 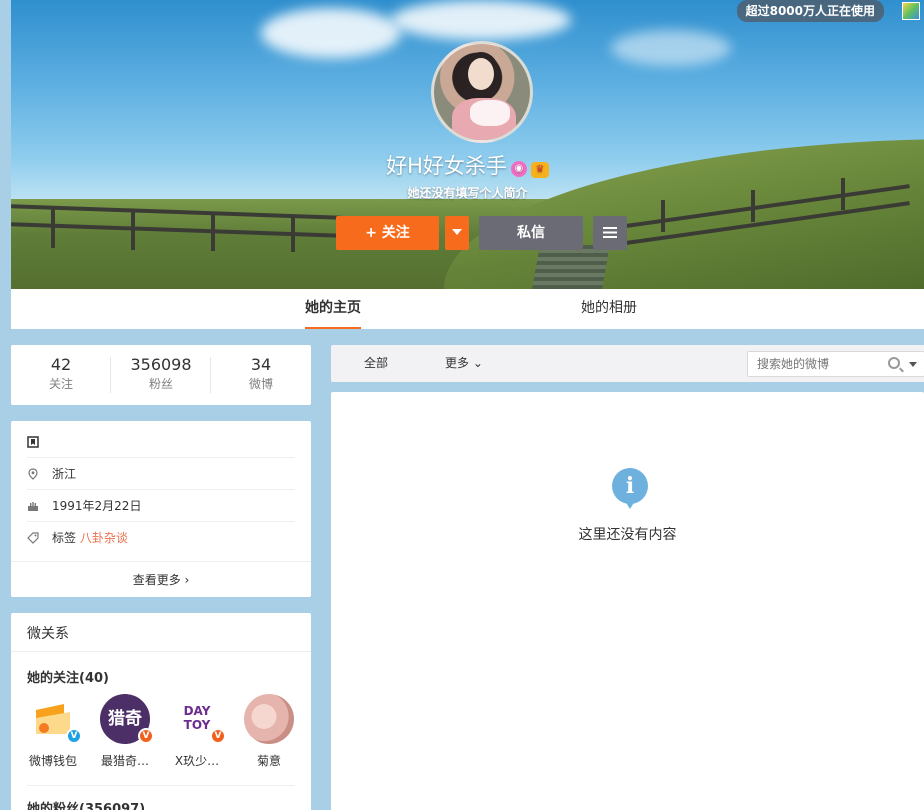 I want to click on stat-value: 42, so click(x=61, y=364).